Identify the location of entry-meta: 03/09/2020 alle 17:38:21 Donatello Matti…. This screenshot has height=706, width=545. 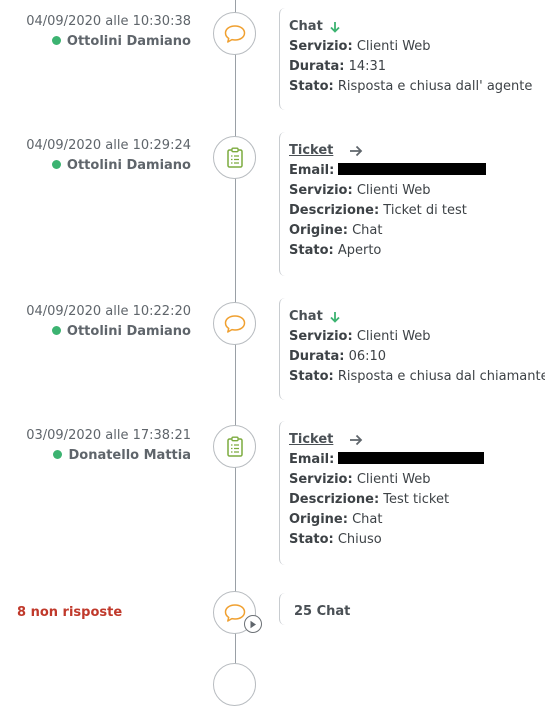
(108, 445).